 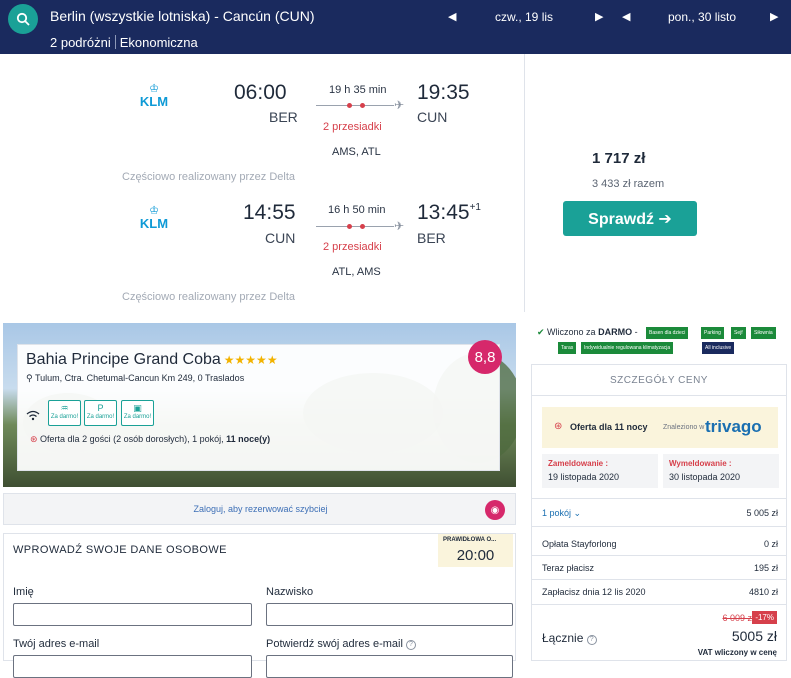 What do you see at coordinates (154, 101) in the screenshot?
I see `airline-name: KLM` at bounding box center [154, 101].